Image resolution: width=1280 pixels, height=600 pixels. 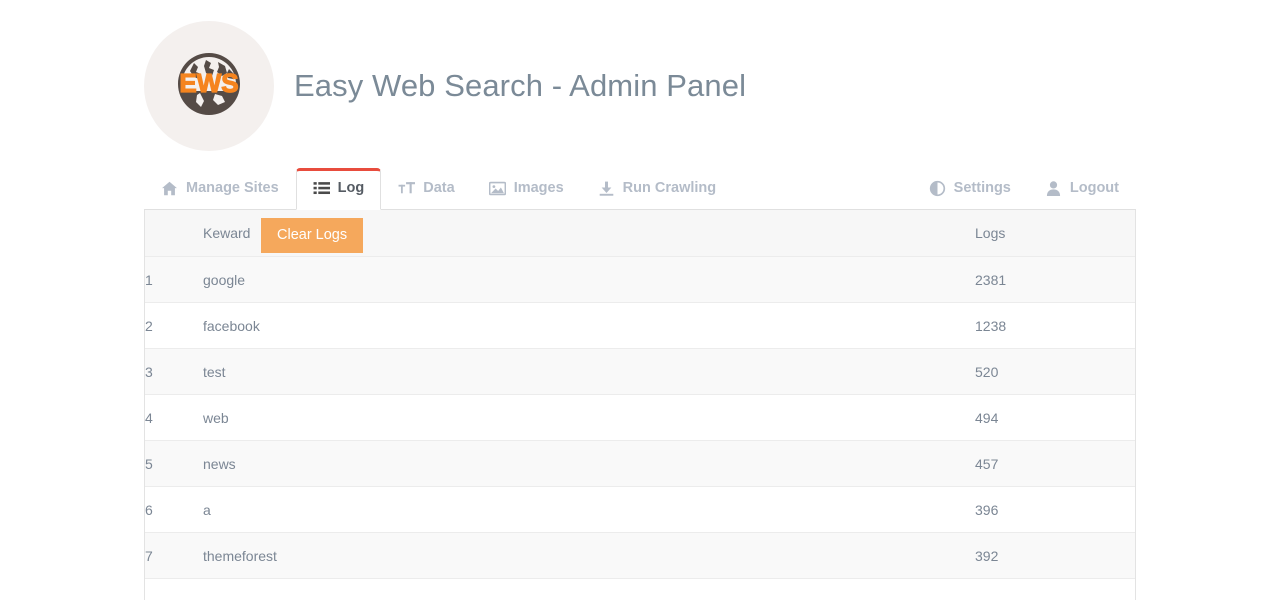 I want to click on row-logs: 457, so click(x=1055, y=463).